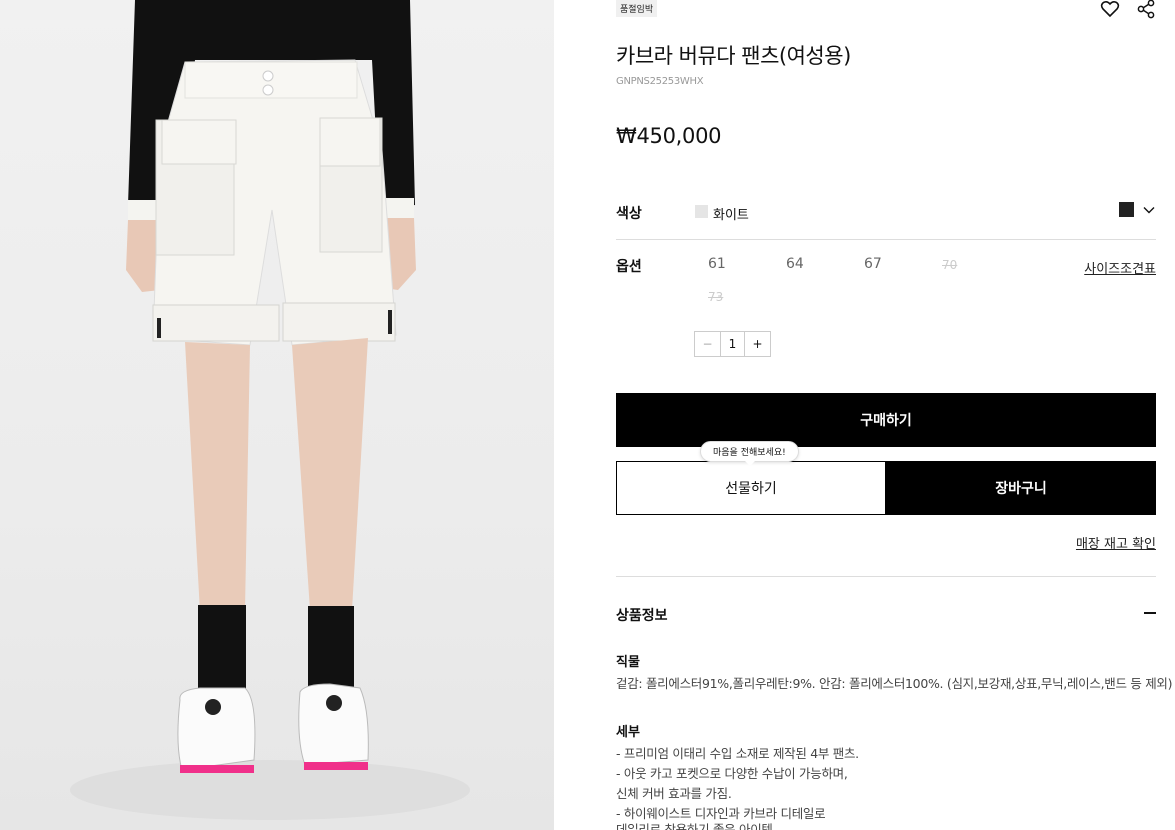 This screenshot has height=830, width=1175. What do you see at coordinates (628, 732) in the screenshot?
I see `detail-heading: 세부` at bounding box center [628, 732].